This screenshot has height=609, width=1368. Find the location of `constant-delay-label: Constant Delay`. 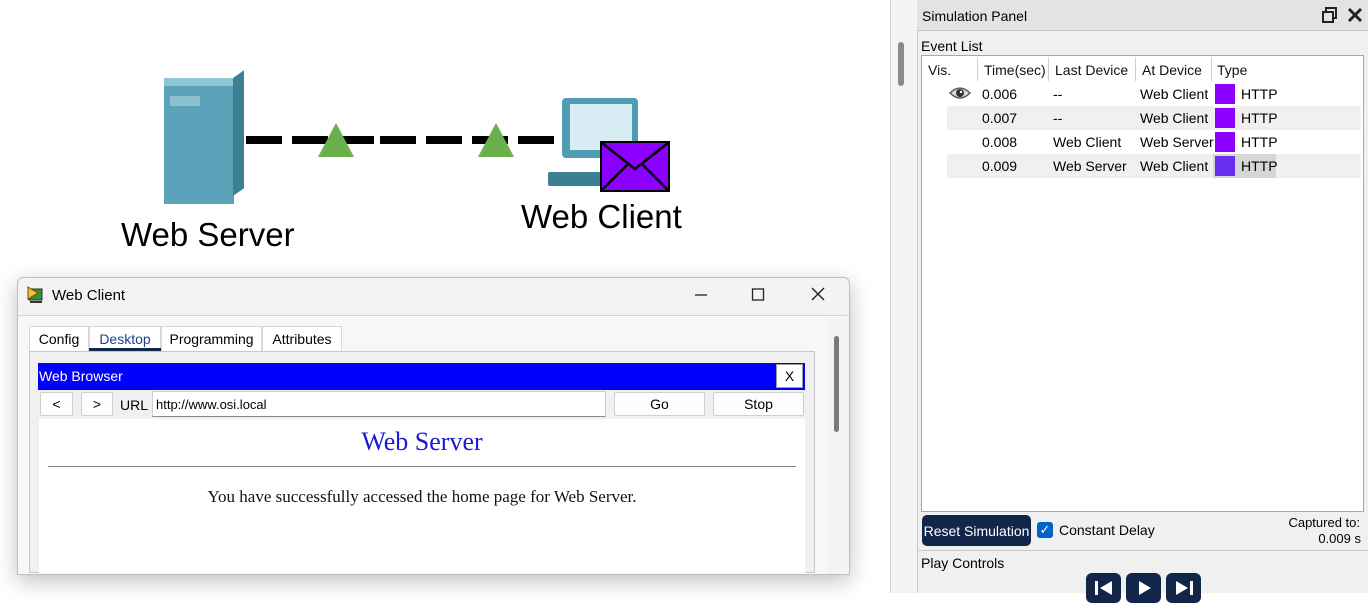

constant-delay-label: Constant Delay is located at coordinates (1107, 530).